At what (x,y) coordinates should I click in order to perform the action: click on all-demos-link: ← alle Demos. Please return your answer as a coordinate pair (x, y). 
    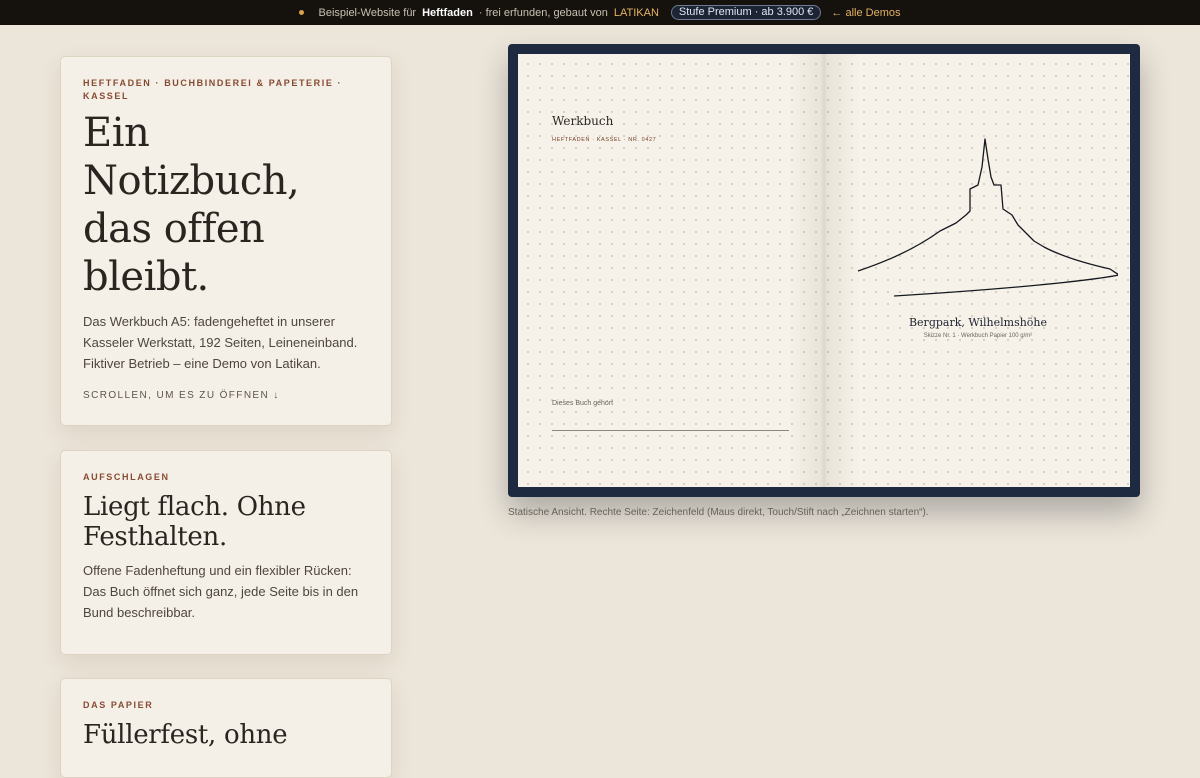
    Looking at the image, I should click on (865, 13).